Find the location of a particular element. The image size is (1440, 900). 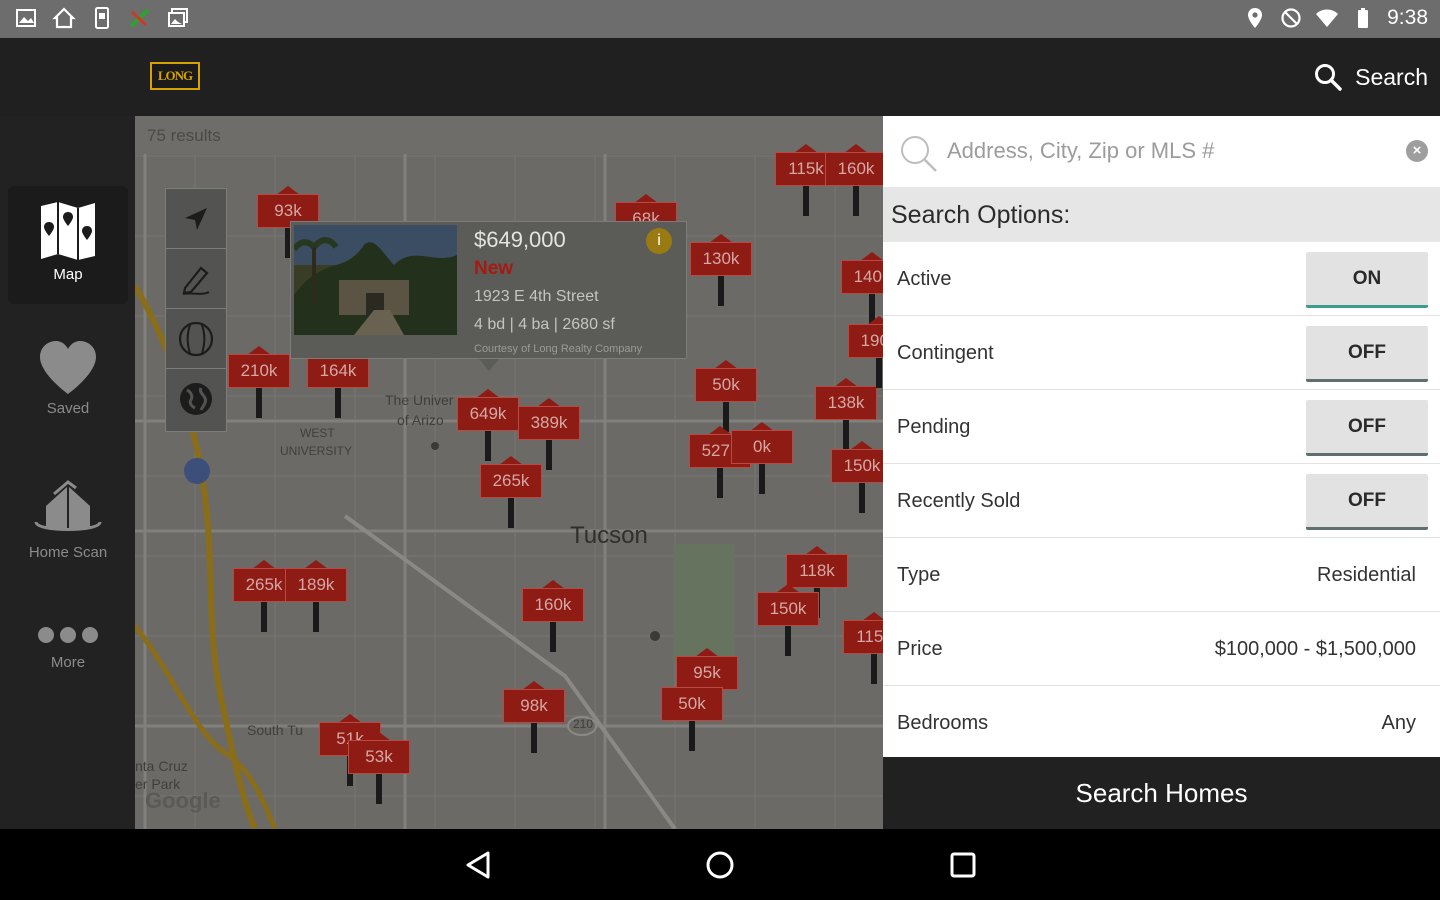

locate-button is located at coordinates (196, 219).